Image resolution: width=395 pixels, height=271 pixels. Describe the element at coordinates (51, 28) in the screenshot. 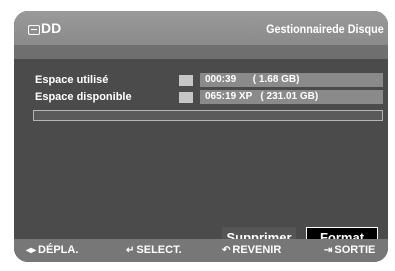

I see `device-label: DD` at that location.